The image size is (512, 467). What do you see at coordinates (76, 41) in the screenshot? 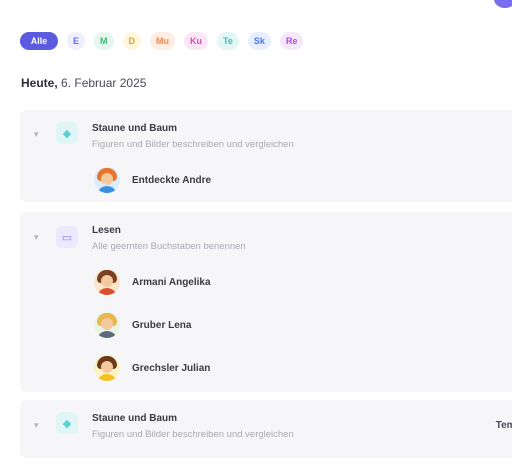
I see `filter-chip-e: E` at bounding box center [76, 41].